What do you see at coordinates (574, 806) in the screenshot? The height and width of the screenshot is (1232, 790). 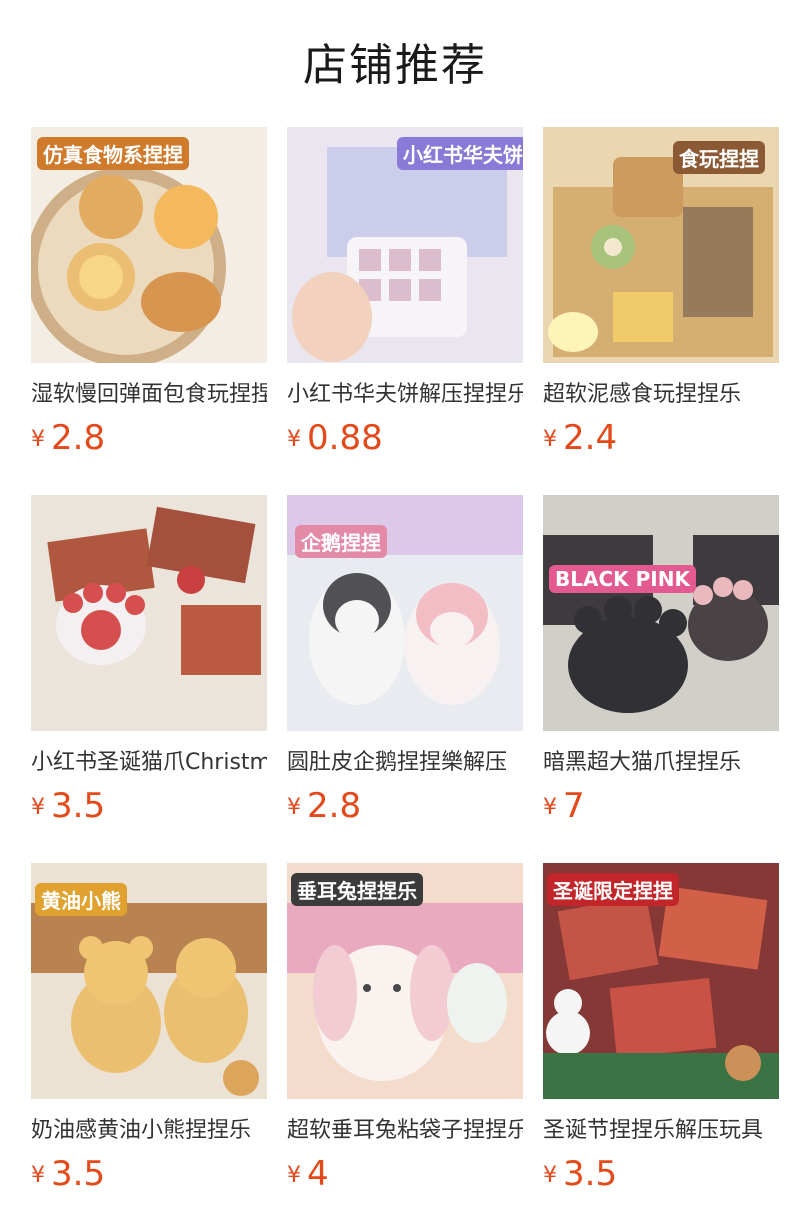 I see `price-amount: 7` at bounding box center [574, 806].